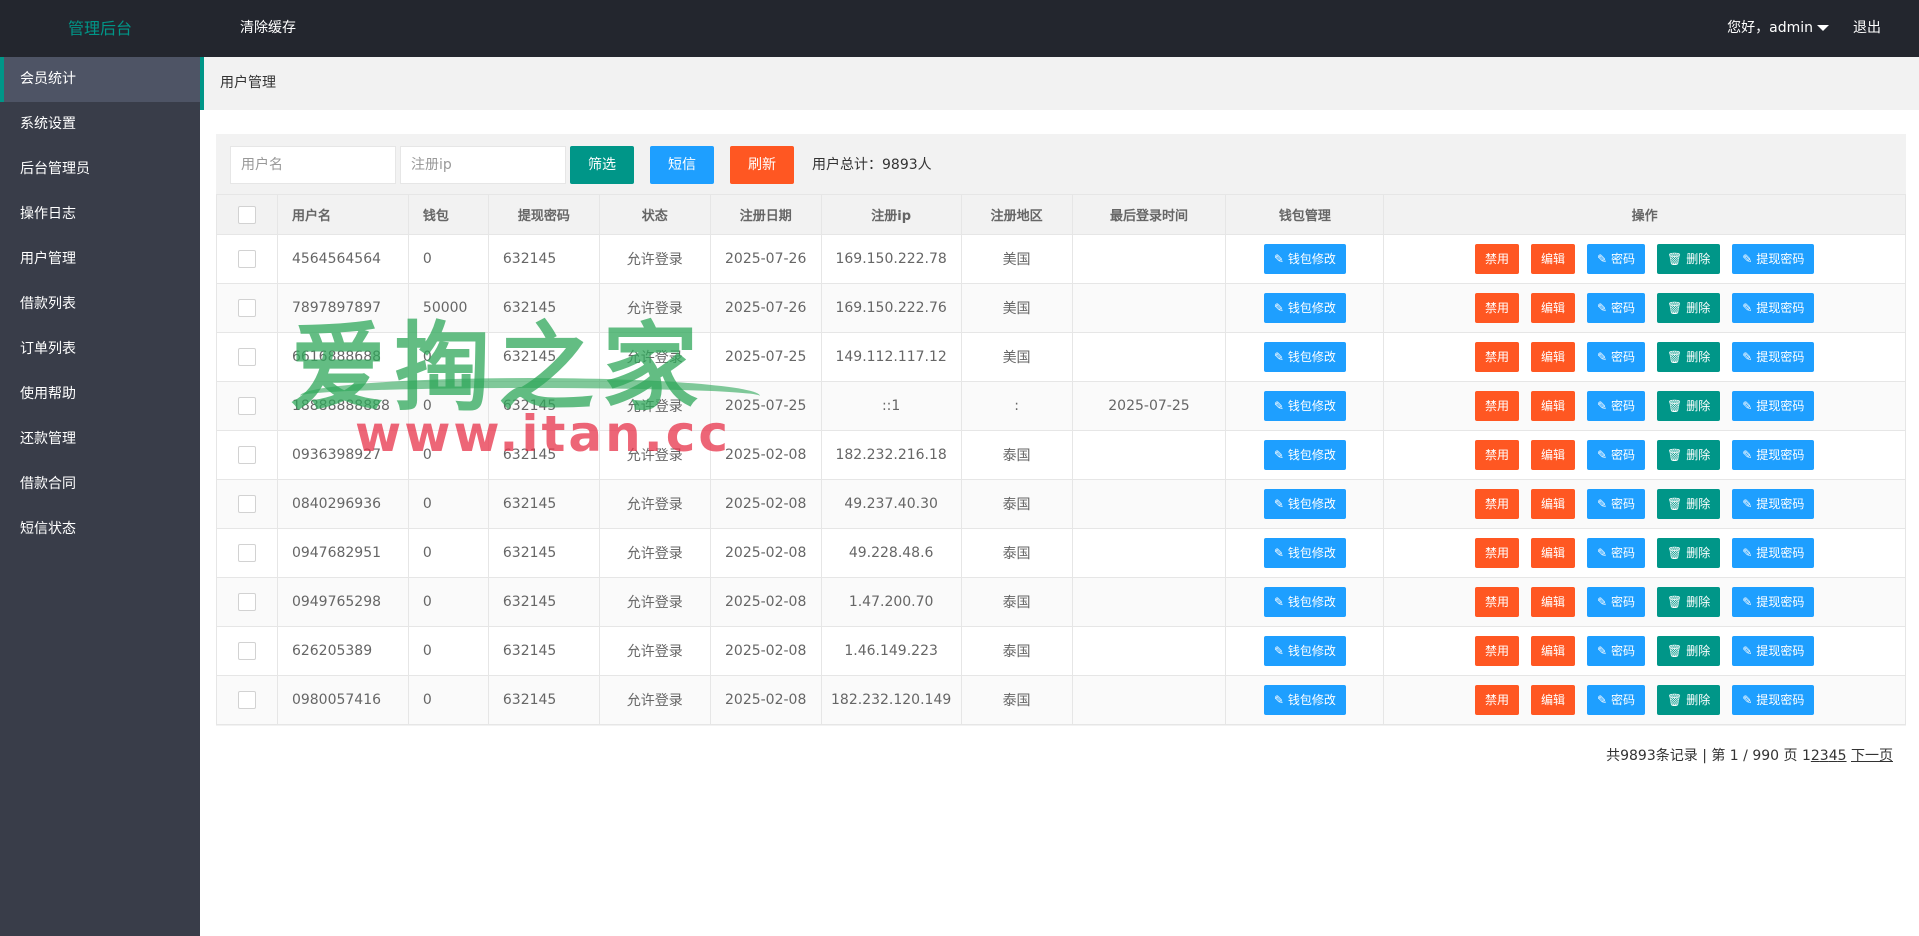  I want to click on user-menu: 您好，admin, so click(1778, 28).